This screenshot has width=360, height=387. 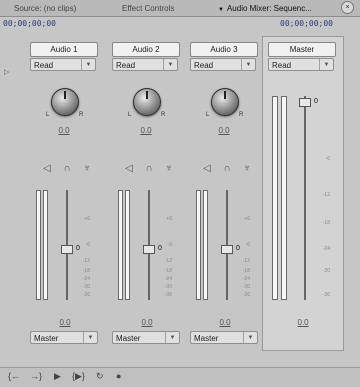 What do you see at coordinates (118, 376) in the screenshot?
I see `record-icon: ●` at bounding box center [118, 376].